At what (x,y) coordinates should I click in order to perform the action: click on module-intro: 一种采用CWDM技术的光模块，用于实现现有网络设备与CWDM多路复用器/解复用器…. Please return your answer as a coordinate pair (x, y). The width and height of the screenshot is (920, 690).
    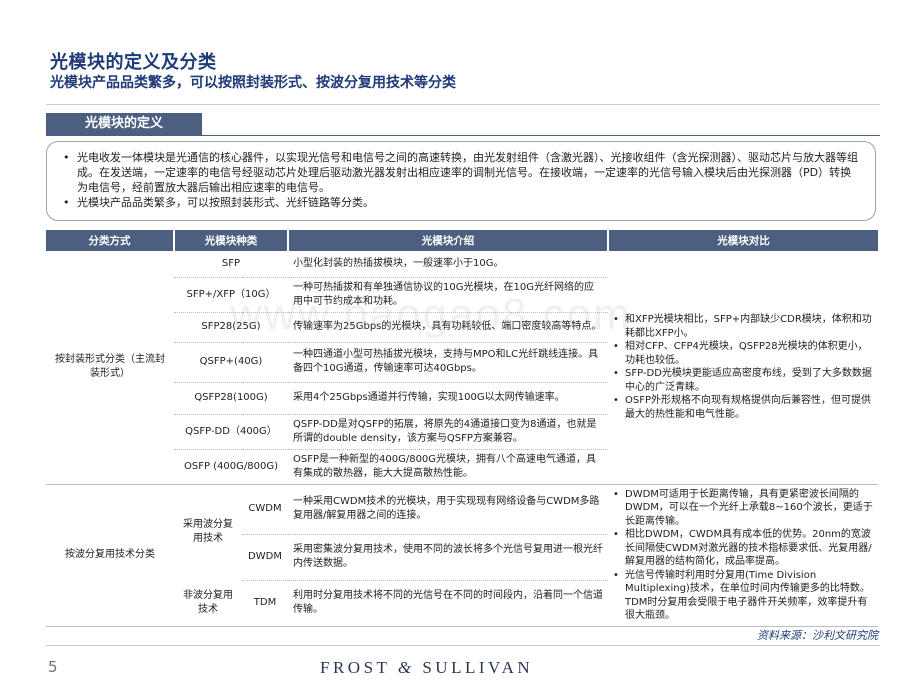
    Looking at the image, I should click on (448, 509).